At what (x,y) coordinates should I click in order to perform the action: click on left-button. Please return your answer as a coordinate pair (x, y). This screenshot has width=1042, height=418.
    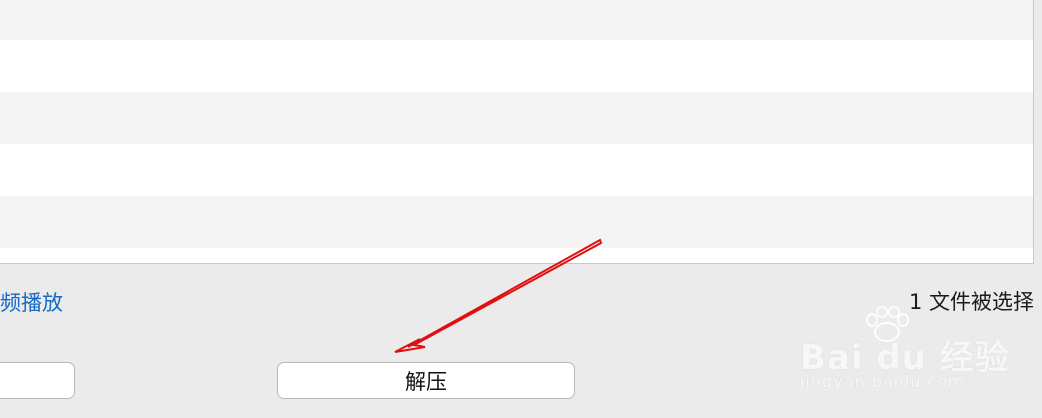
    Looking at the image, I should click on (37, 380).